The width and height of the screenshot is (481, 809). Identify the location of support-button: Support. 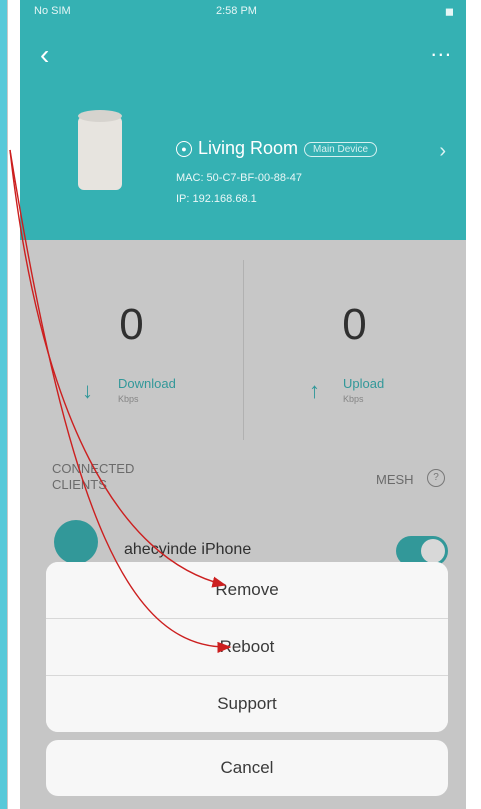
(247, 704).